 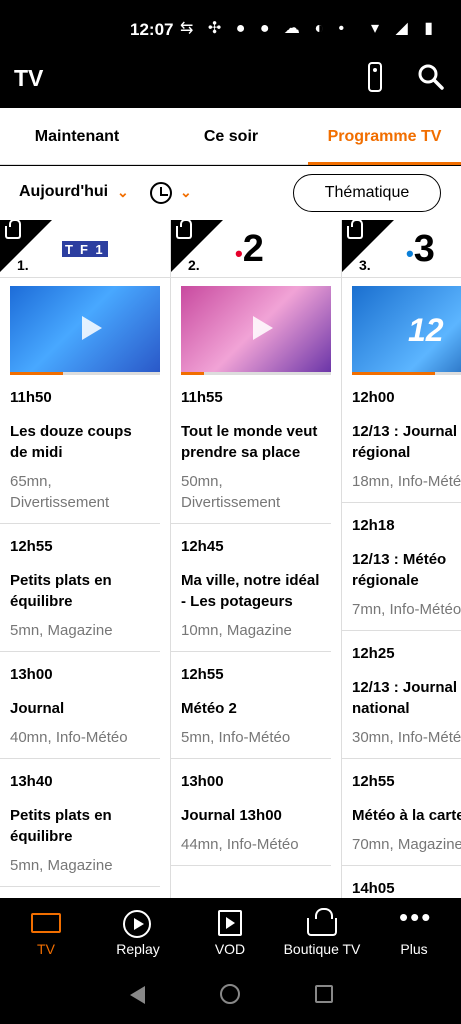 What do you see at coordinates (63, 192) in the screenshot?
I see `day-selector: Aujourd'hui` at bounding box center [63, 192].